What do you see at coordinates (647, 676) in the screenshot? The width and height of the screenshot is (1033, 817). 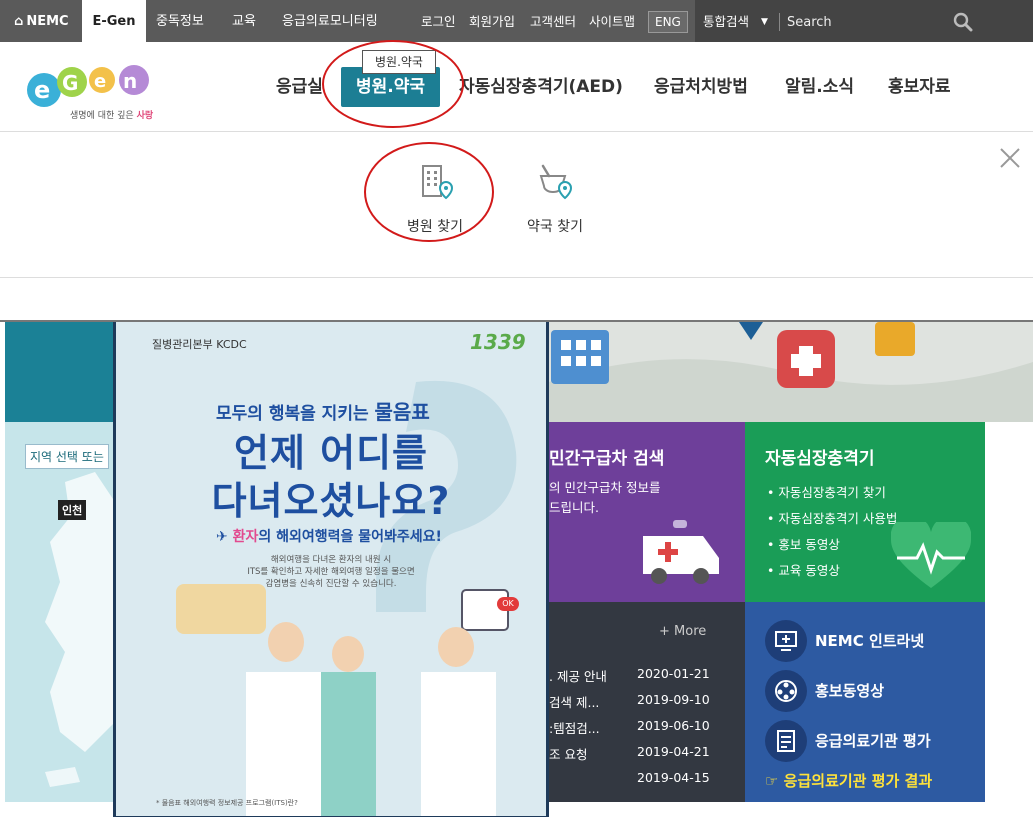 I see `notice-row: . 제공 안내 2020-01-21` at bounding box center [647, 676].